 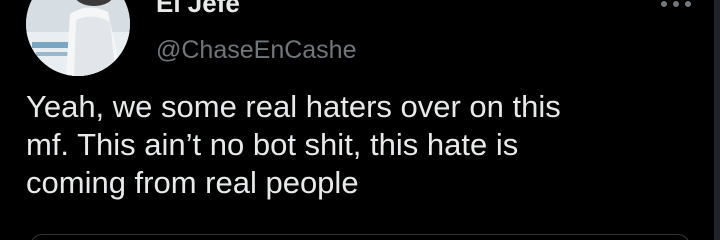 I want to click on handle: @ChaseEnCashe, so click(x=256, y=50).